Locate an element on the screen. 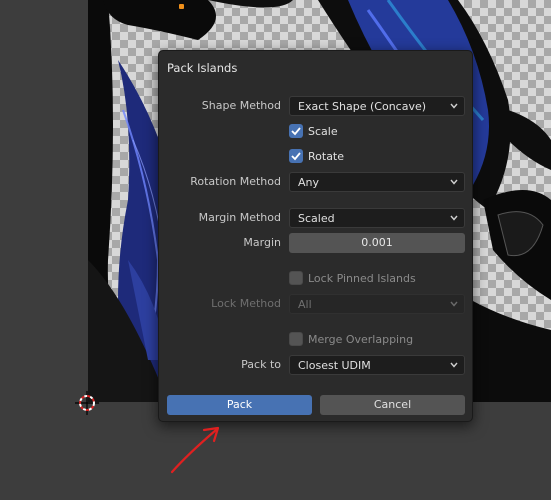  dialog-title: Pack Islands is located at coordinates (202, 68).